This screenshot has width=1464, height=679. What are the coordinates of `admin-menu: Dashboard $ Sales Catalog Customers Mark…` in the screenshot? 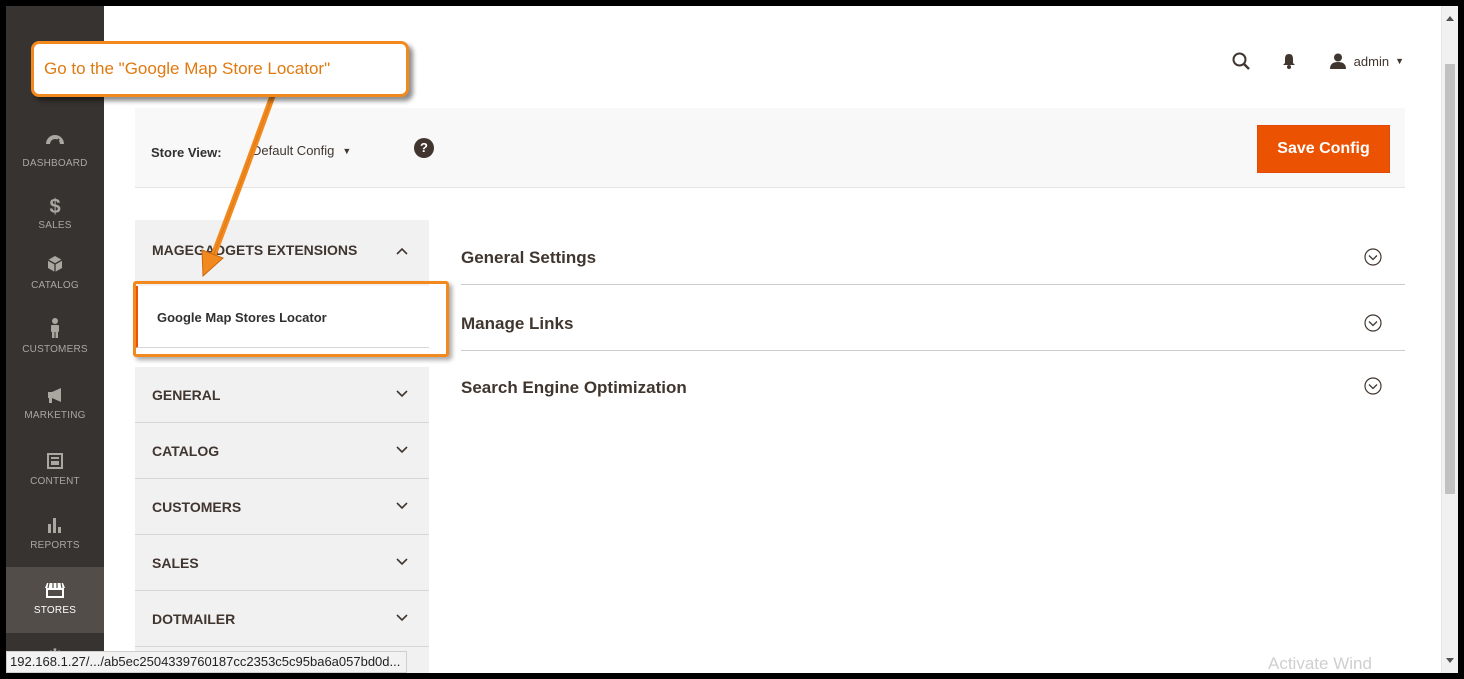 It's located at (55, 339).